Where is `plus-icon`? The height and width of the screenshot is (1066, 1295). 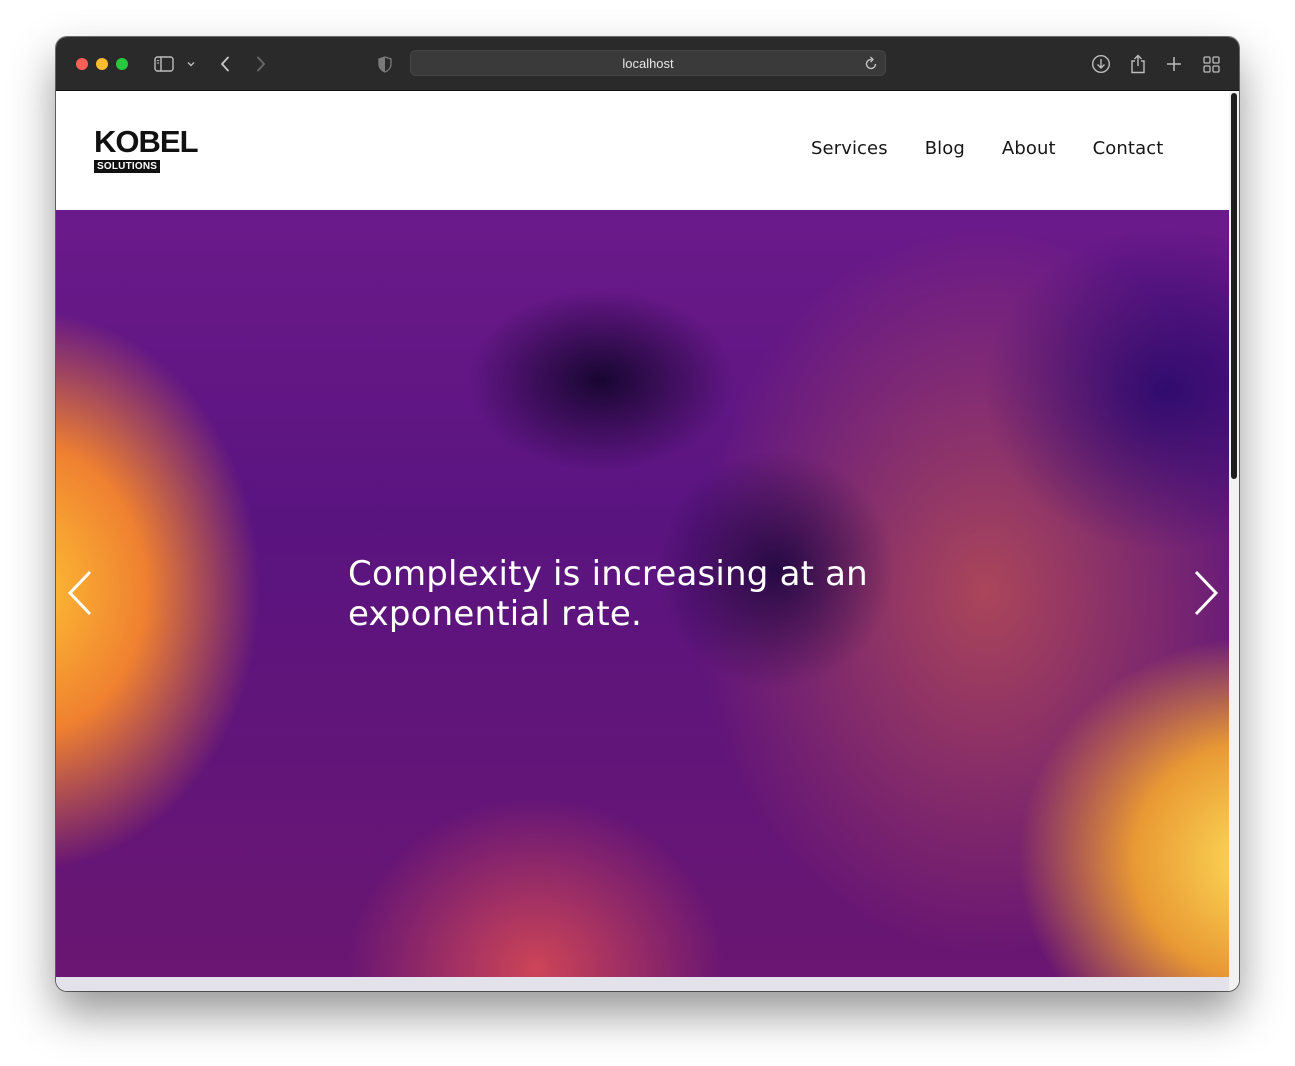
plus-icon is located at coordinates (1174, 64).